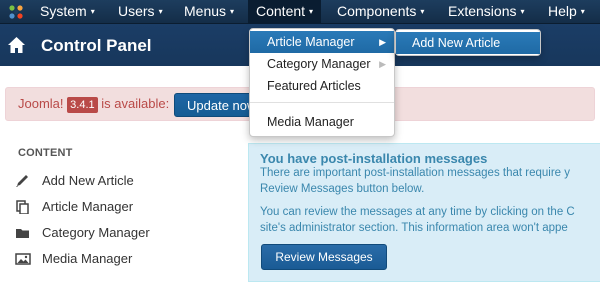 This screenshot has height=282, width=600. I want to click on nav-content-label: Content, so click(281, 11).